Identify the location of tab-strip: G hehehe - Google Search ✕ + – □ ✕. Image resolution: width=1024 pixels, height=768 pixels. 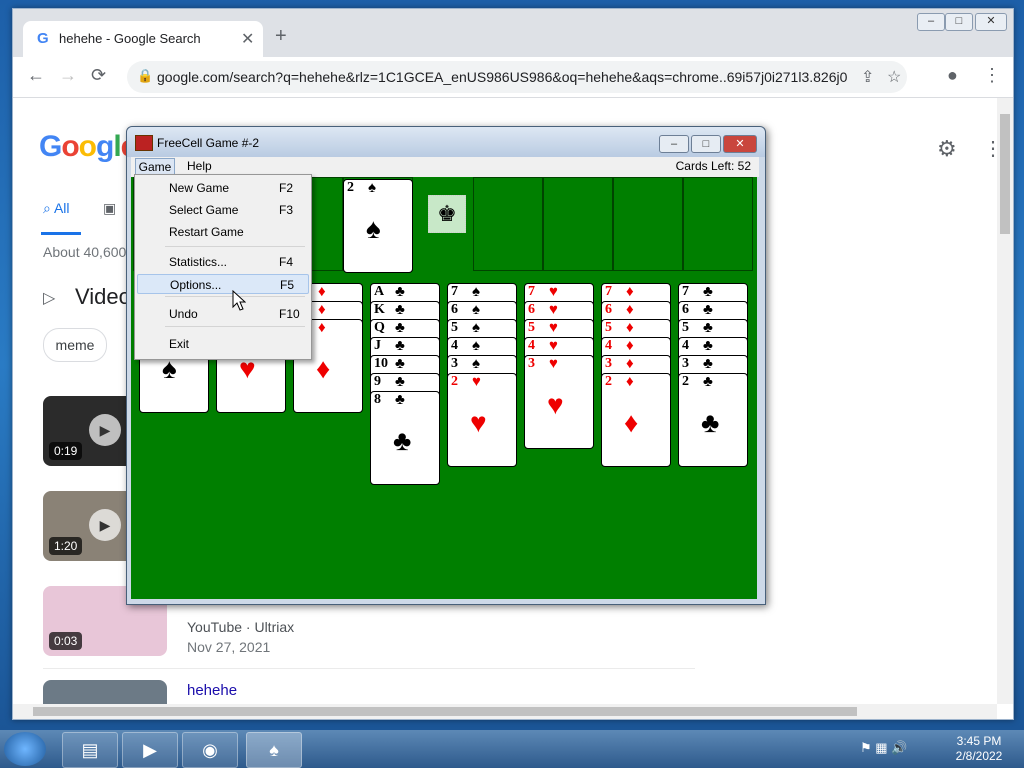
(513, 33).